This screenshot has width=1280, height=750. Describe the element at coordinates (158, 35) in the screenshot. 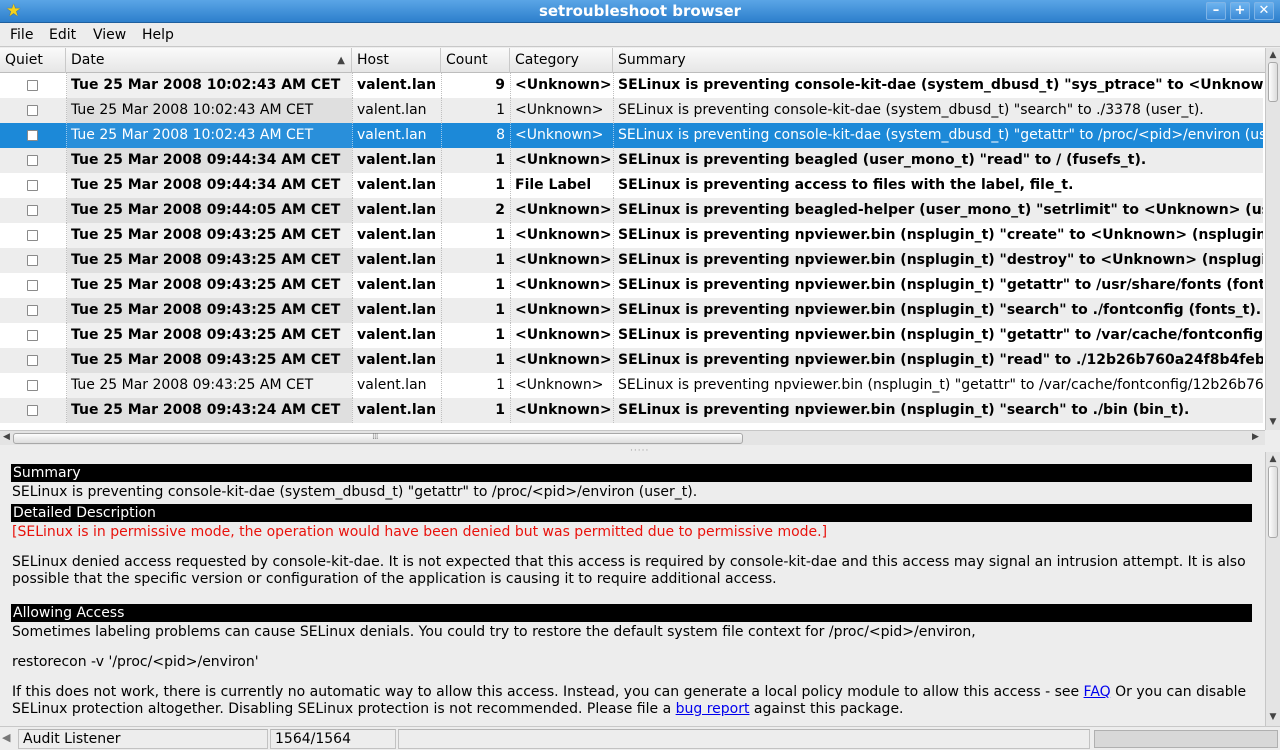

I see `menu-help: Help` at that location.